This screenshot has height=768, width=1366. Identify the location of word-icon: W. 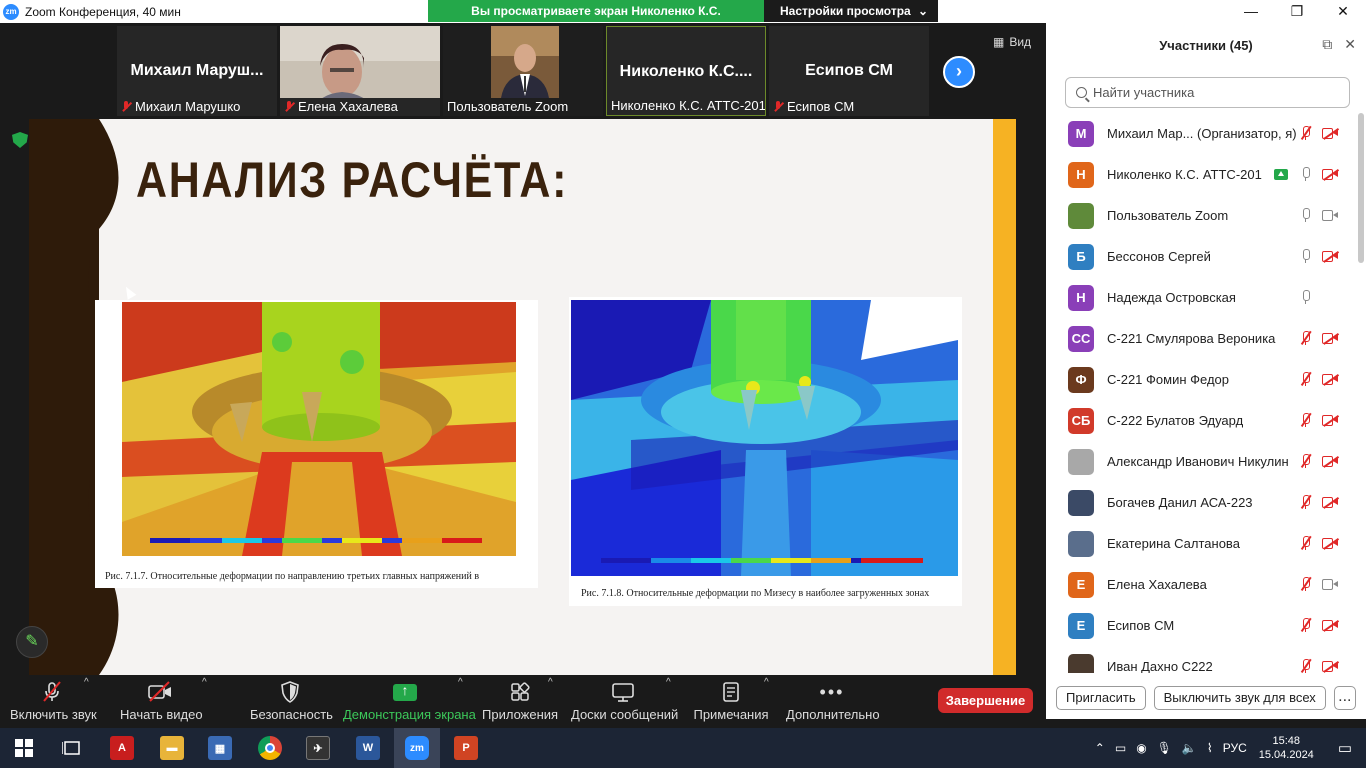
(368, 748).